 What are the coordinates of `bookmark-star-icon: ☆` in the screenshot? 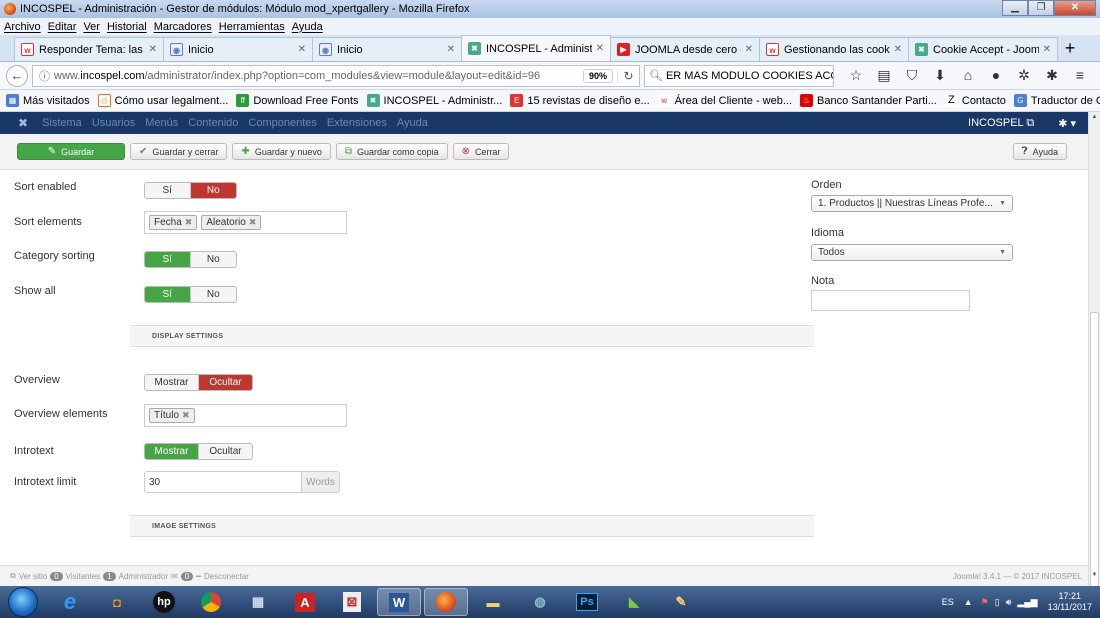 It's located at (856, 75).